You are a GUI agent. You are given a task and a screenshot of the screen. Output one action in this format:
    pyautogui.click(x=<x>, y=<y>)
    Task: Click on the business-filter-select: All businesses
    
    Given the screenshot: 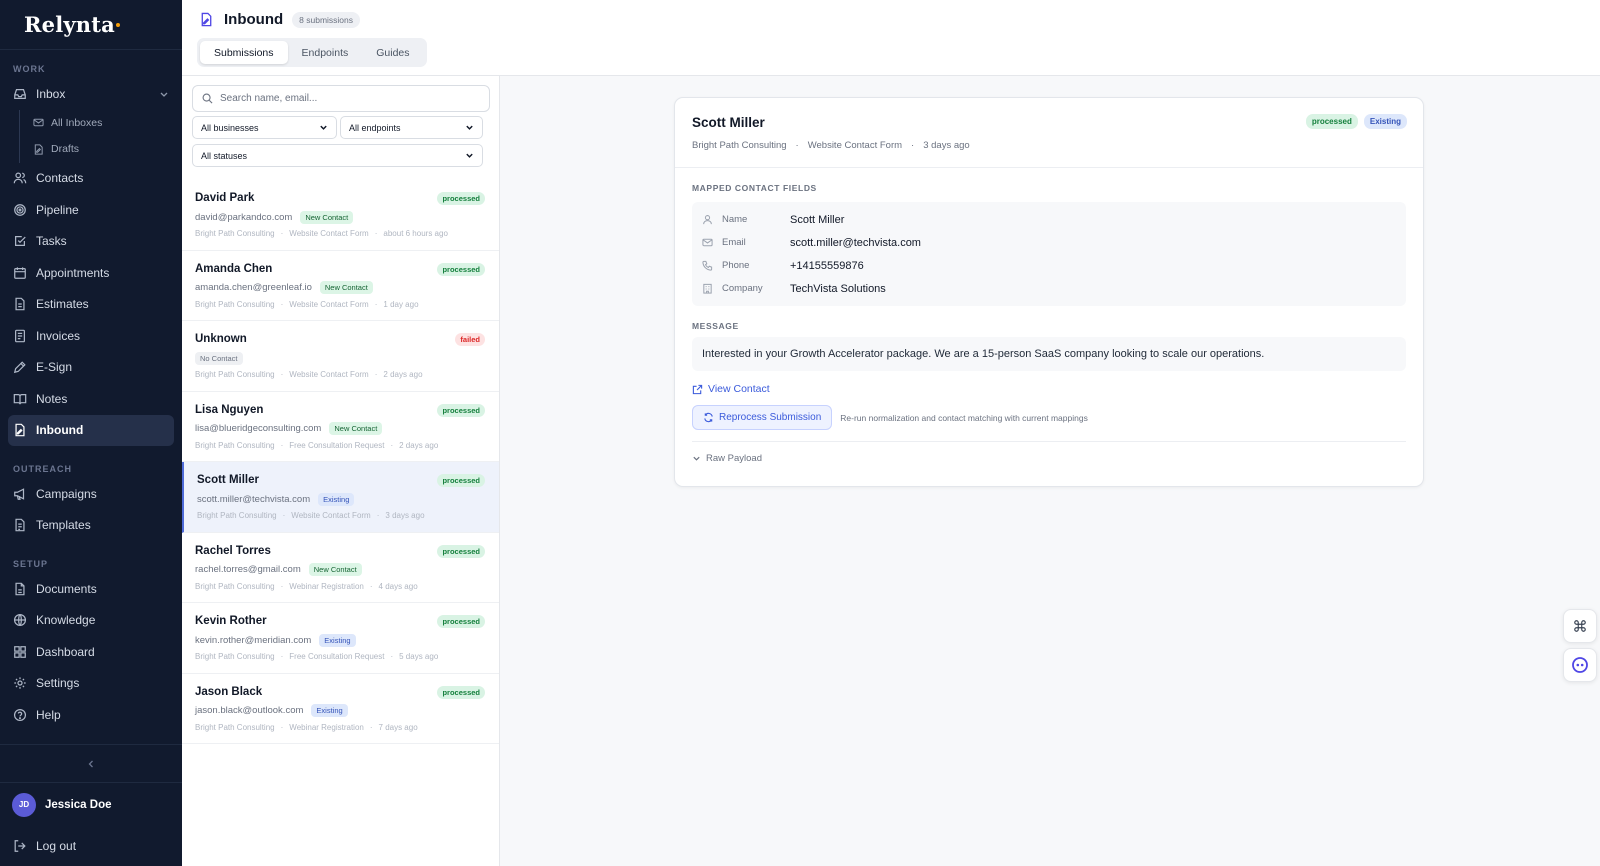 What is the action you would take?
    pyautogui.click(x=264, y=127)
    